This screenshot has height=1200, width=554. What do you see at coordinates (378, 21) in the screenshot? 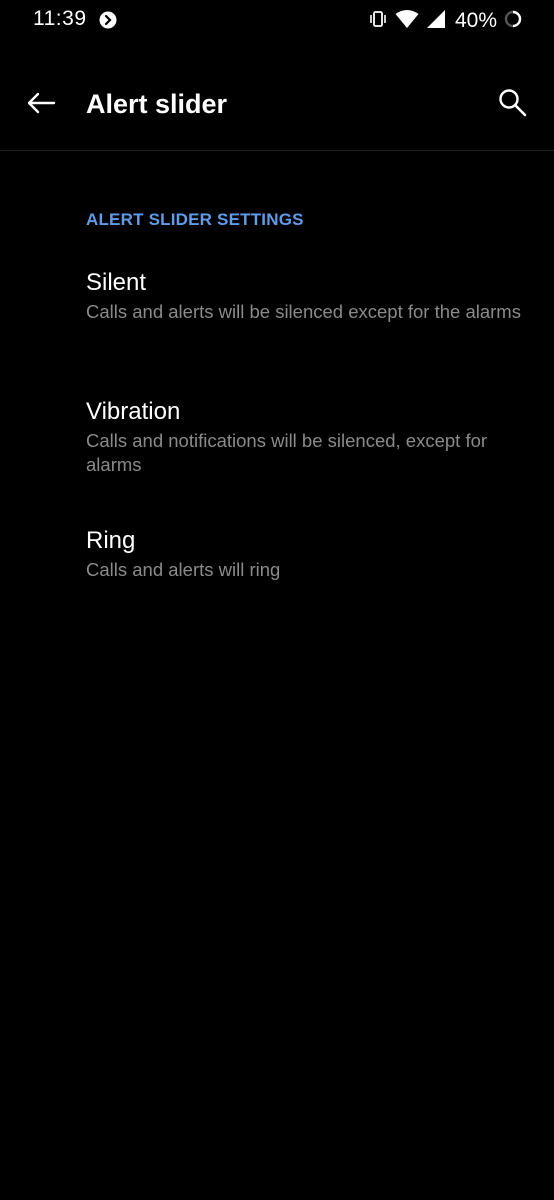
I see `vibrate-icon` at bounding box center [378, 21].